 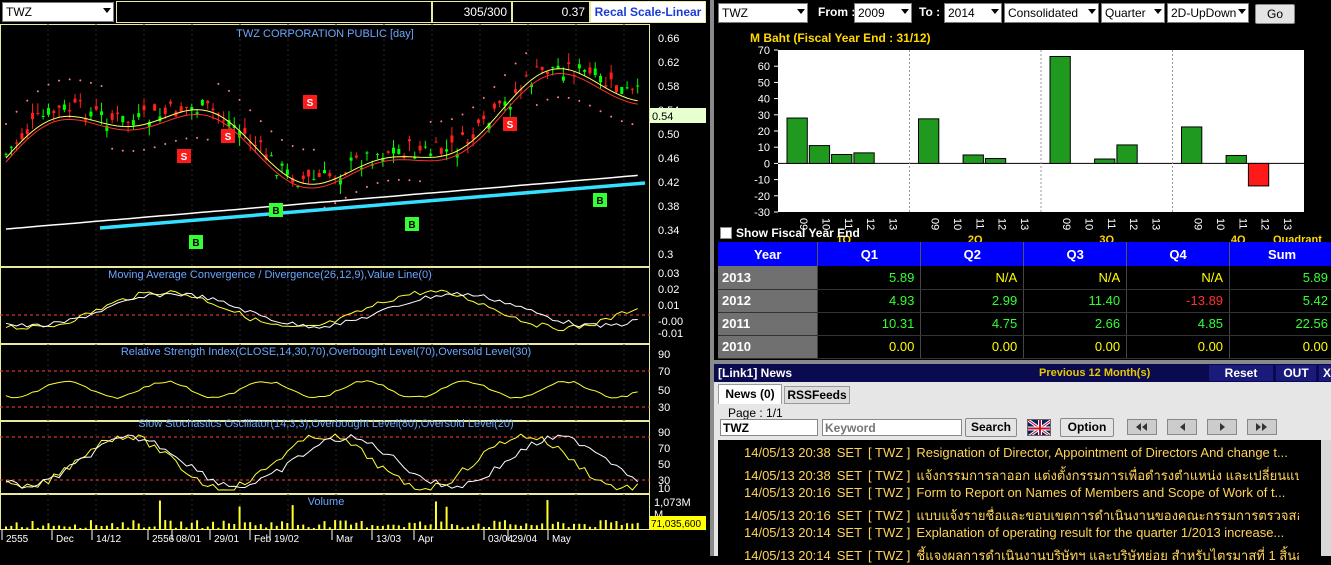 What do you see at coordinates (1326, 498) in the screenshot?
I see `news-scrollbar` at bounding box center [1326, 498].